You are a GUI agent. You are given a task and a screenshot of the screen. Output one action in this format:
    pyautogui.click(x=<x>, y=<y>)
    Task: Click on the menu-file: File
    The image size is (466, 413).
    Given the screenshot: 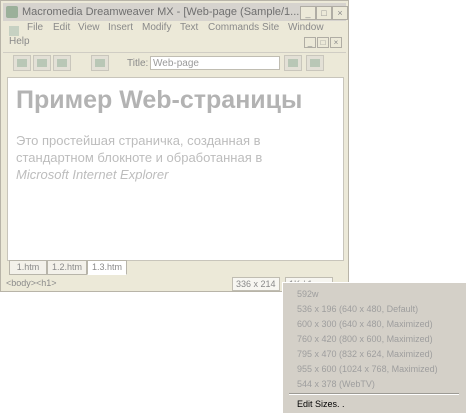 What is the action you would take?
    pyautogui.click(x=35, y=27)
    